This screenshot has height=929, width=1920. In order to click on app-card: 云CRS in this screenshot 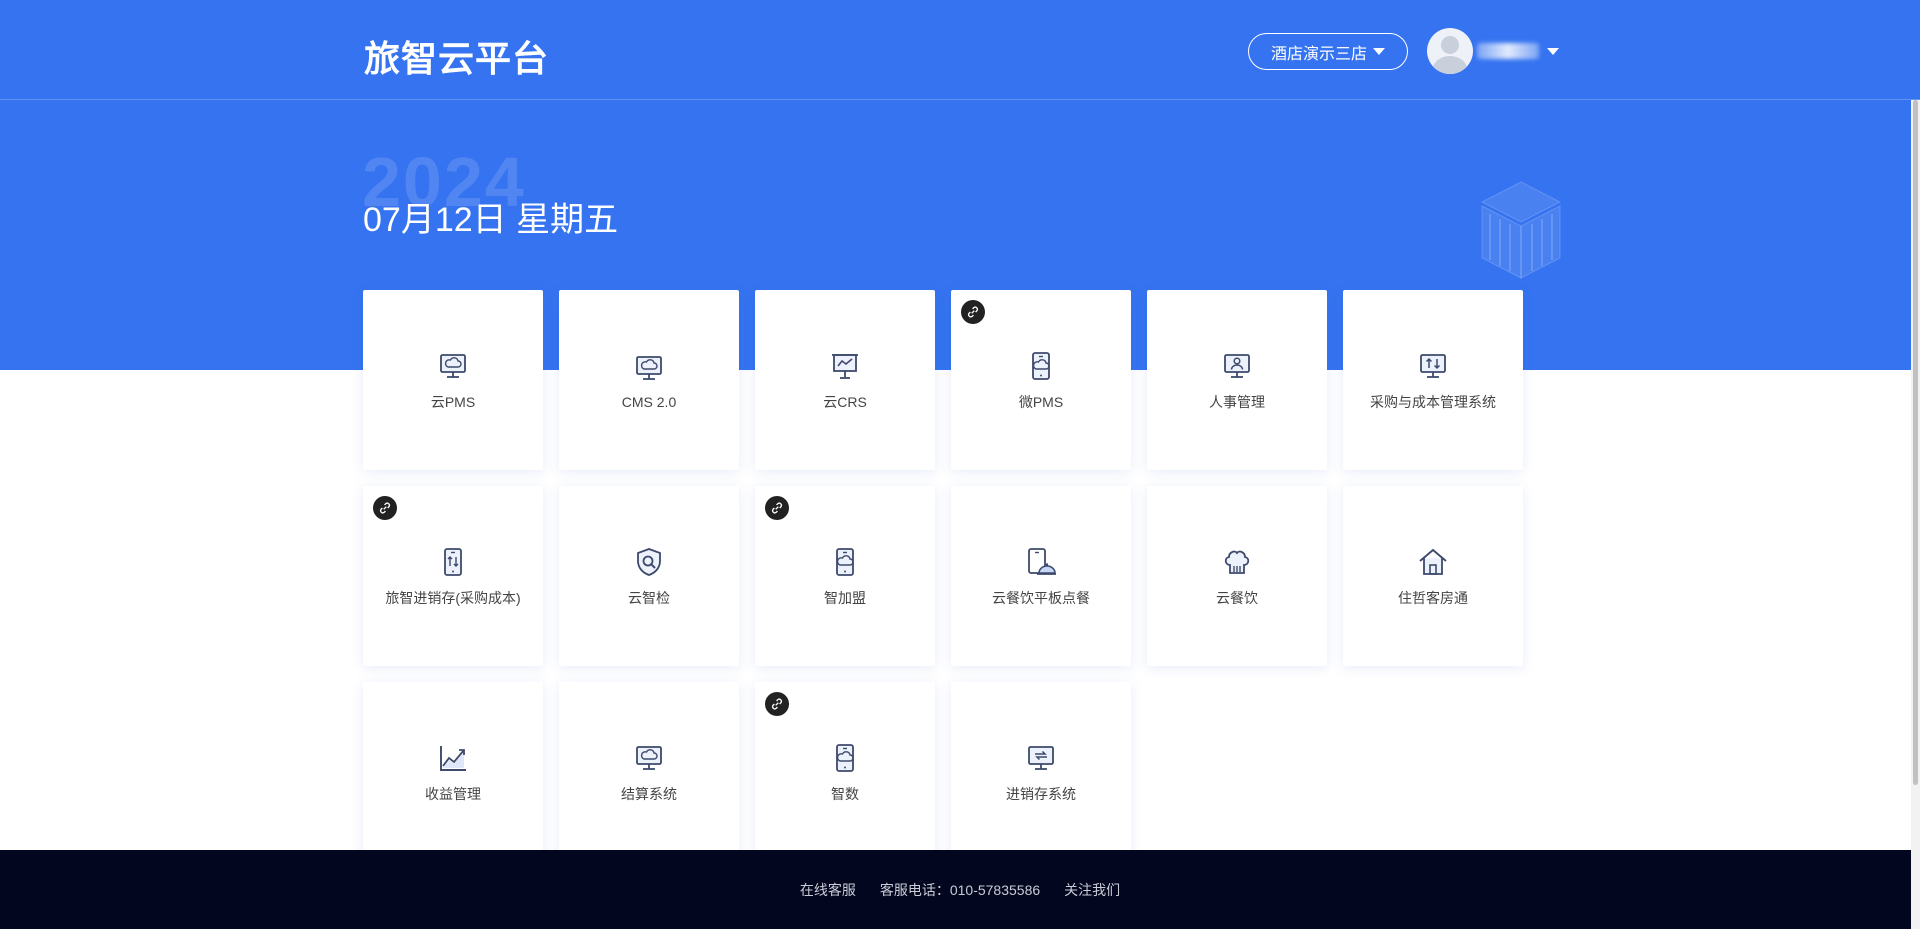, I will do `click(845, 380)`.